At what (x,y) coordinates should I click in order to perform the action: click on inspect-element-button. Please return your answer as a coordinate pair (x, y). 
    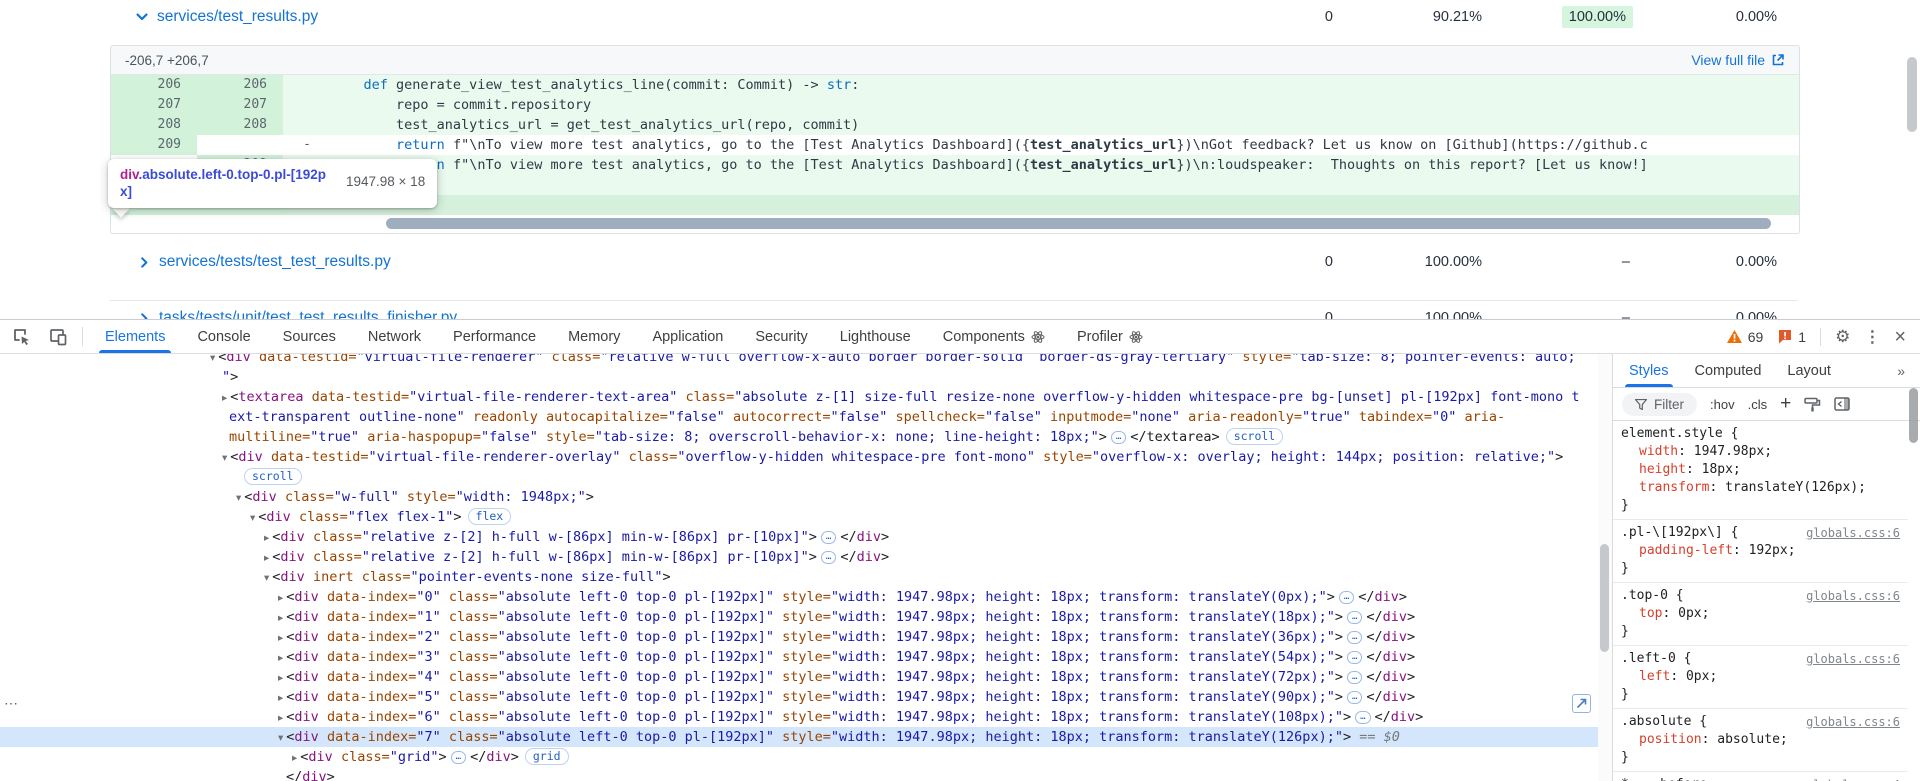
    Looking at the image, I should click on (22, 336).